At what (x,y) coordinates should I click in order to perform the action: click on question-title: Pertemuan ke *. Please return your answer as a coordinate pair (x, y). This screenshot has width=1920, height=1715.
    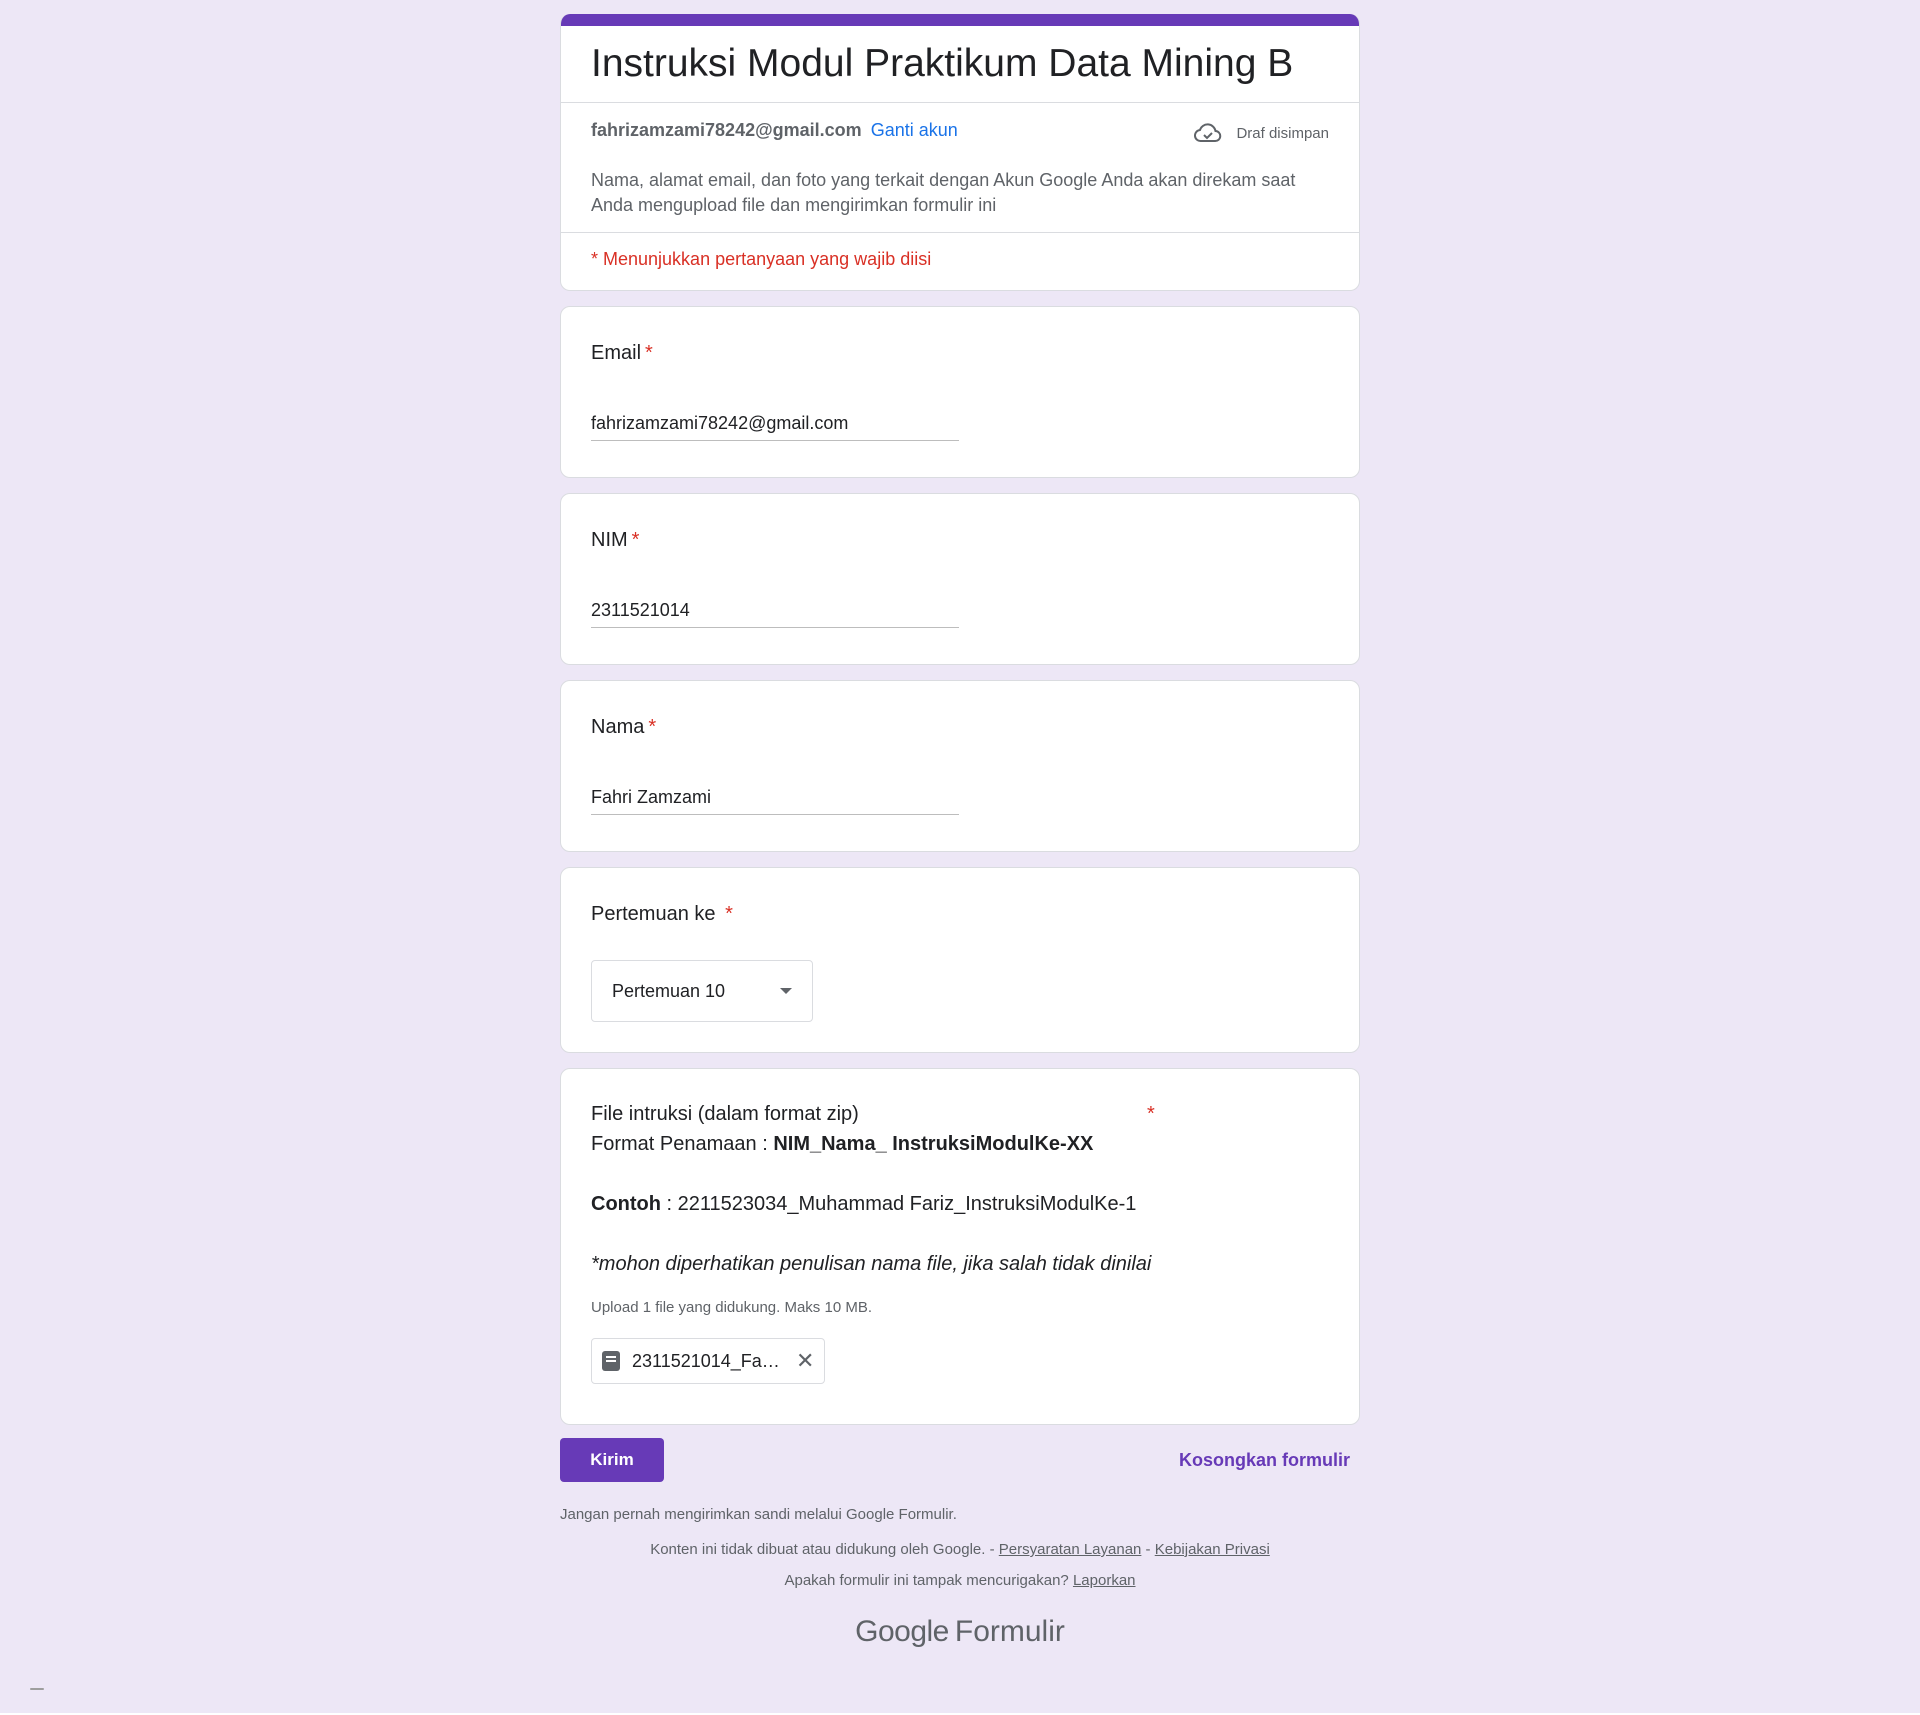
    Looking at the image, I should click on (960, 914).